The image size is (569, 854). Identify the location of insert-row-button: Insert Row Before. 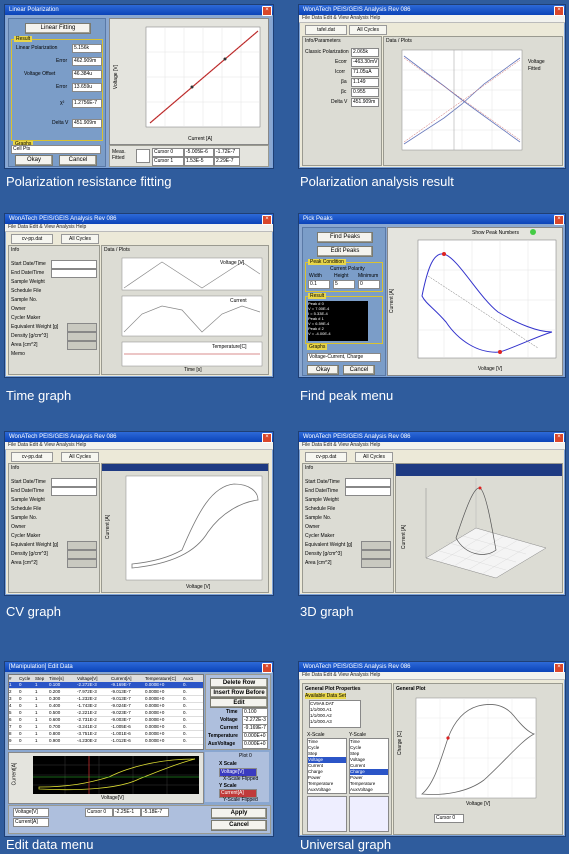
(239, 693).